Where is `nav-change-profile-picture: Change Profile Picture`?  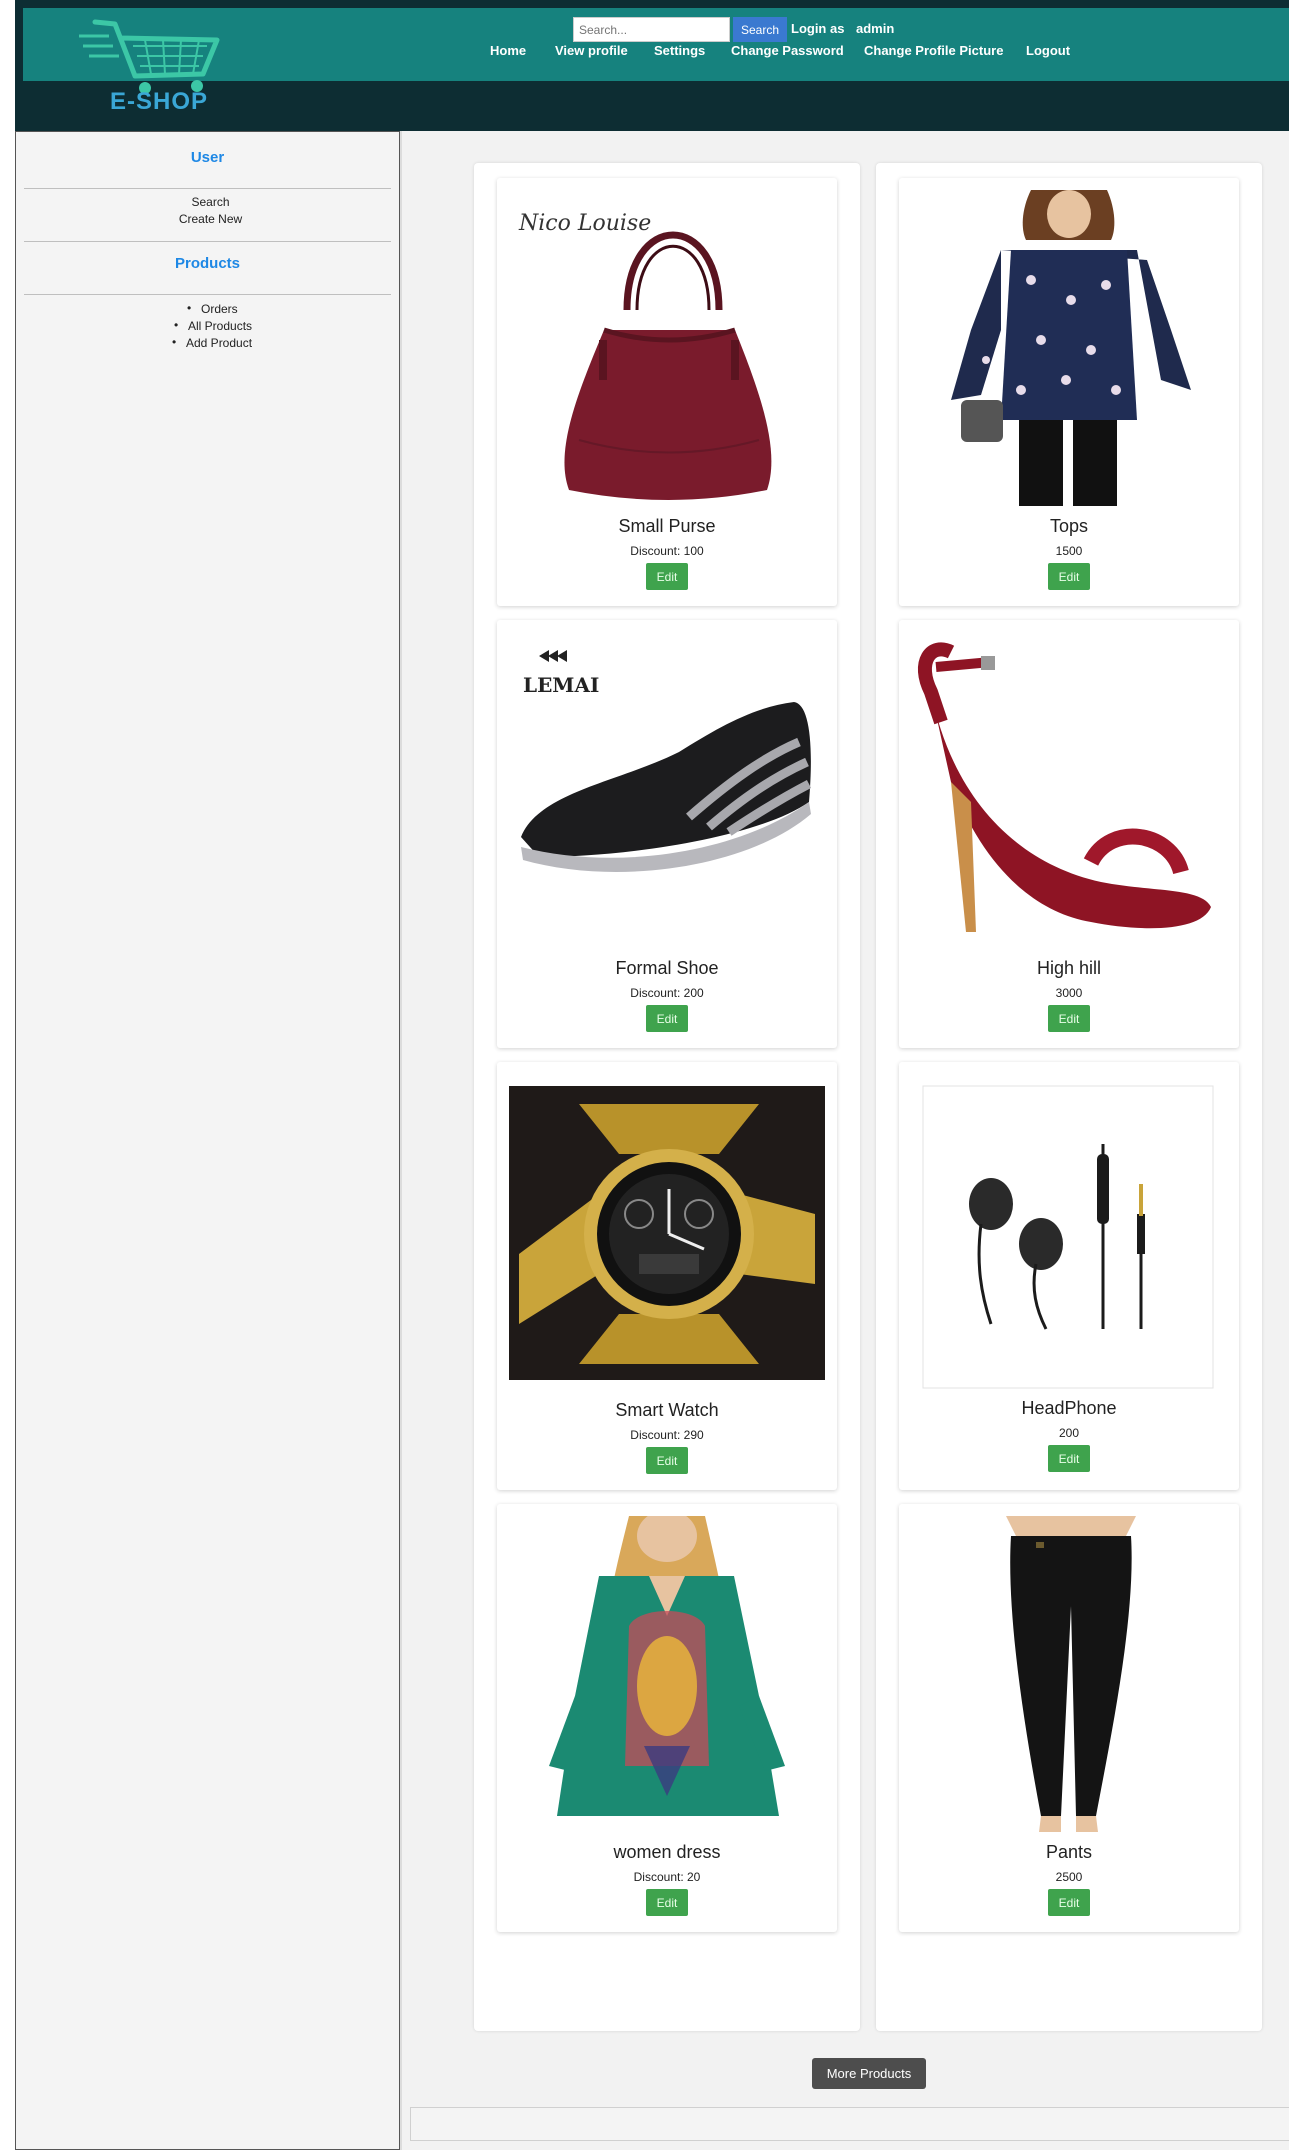
nav-change-profile-picture: Change Profile Picture is located at coordinates (933, 50).